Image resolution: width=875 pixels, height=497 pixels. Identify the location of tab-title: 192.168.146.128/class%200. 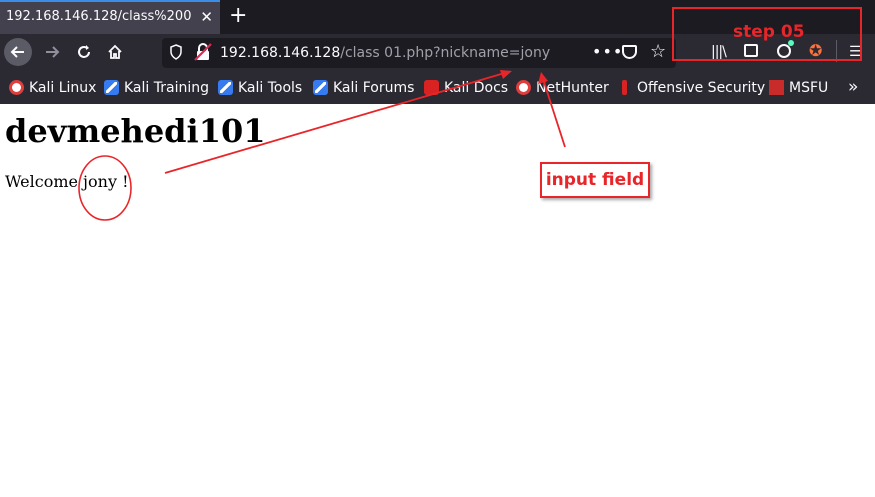
(99, 16).